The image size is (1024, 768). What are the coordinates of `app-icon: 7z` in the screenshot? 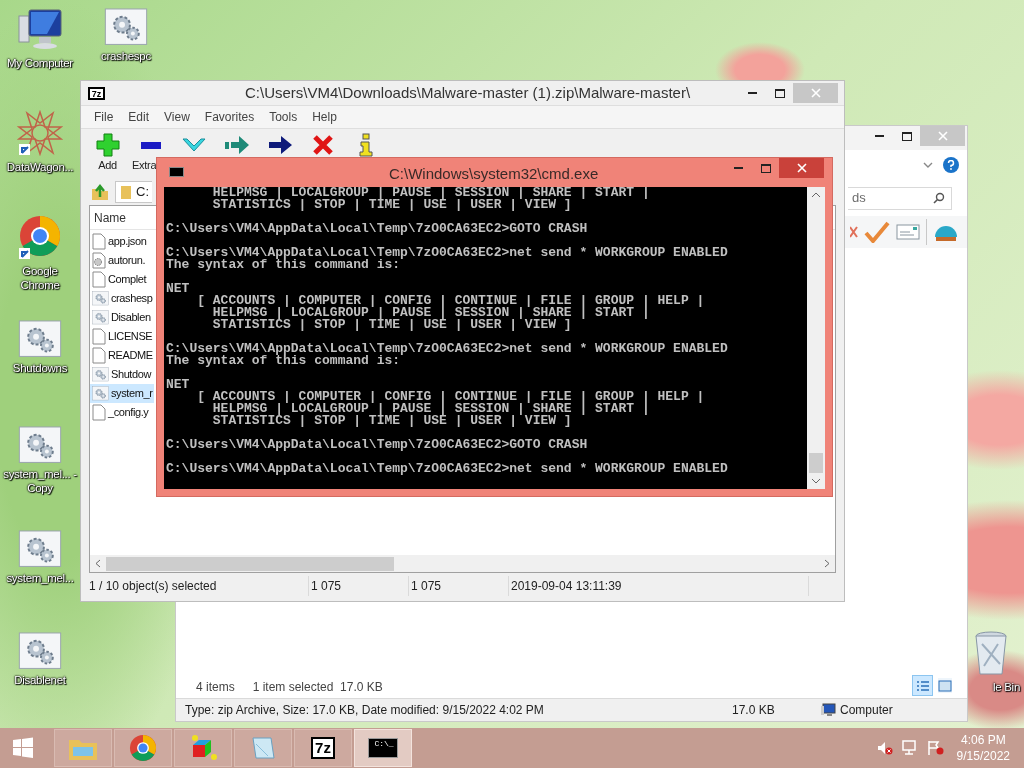 It's located at (96, 93).